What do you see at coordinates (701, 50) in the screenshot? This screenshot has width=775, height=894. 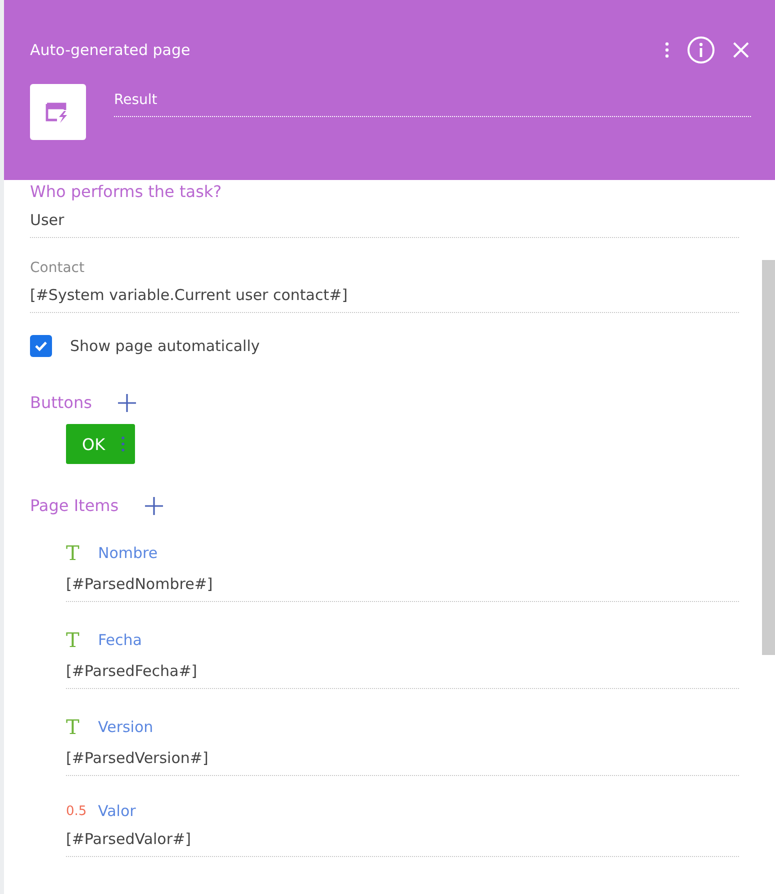 I see `info-icon` at bounding box center [701, 50].